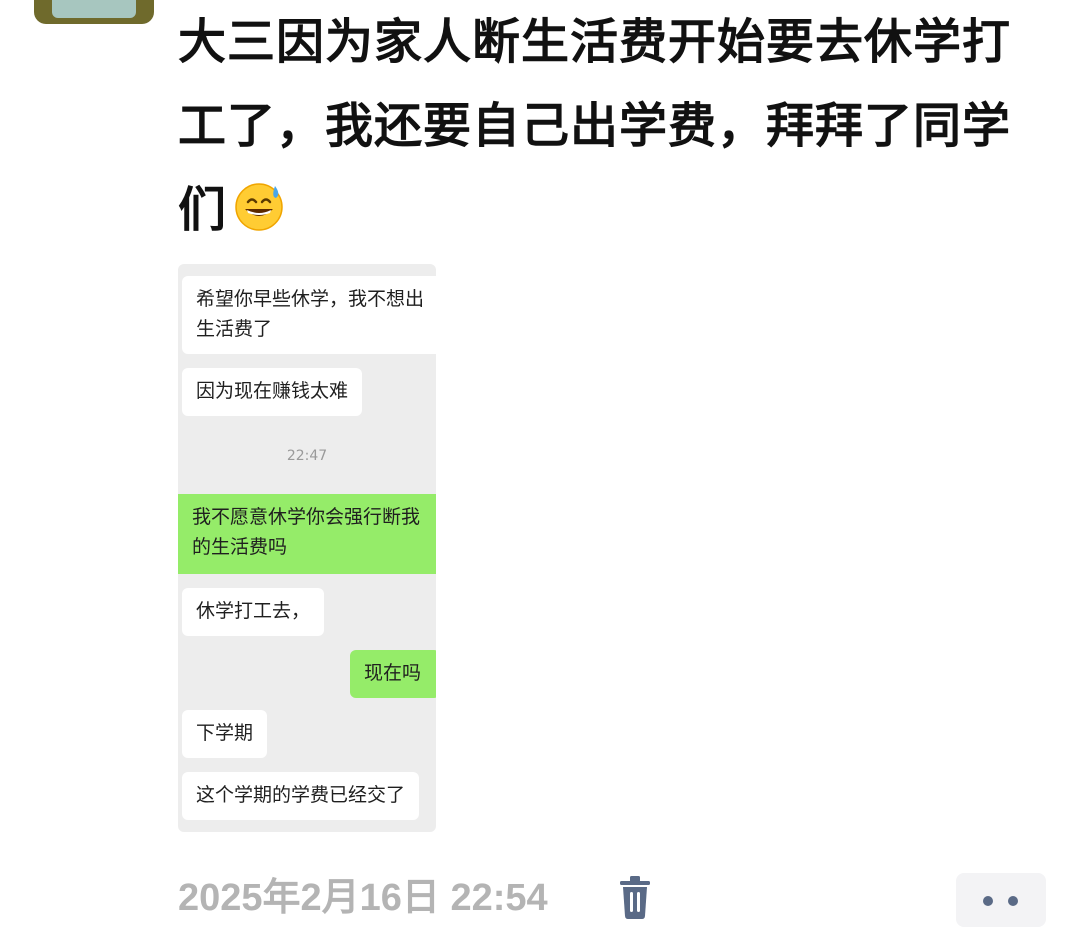 Image resolution: width=1080 pixels, height=928 pixels. I want to click on post-text-line-3-text: 们, so click(203, 210).